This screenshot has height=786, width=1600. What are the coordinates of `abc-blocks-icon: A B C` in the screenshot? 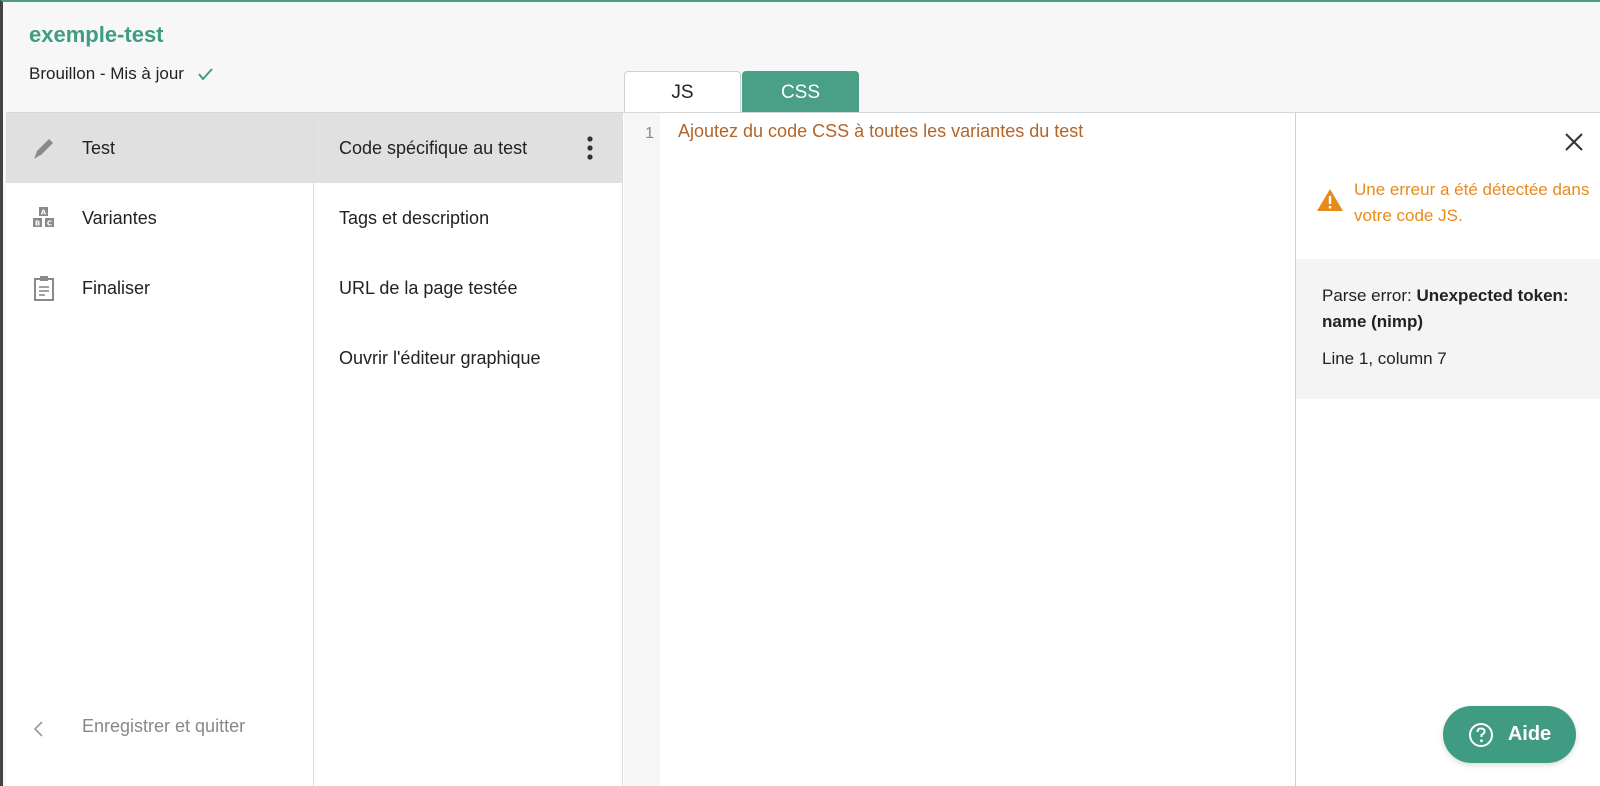 It's located at (43, 217).